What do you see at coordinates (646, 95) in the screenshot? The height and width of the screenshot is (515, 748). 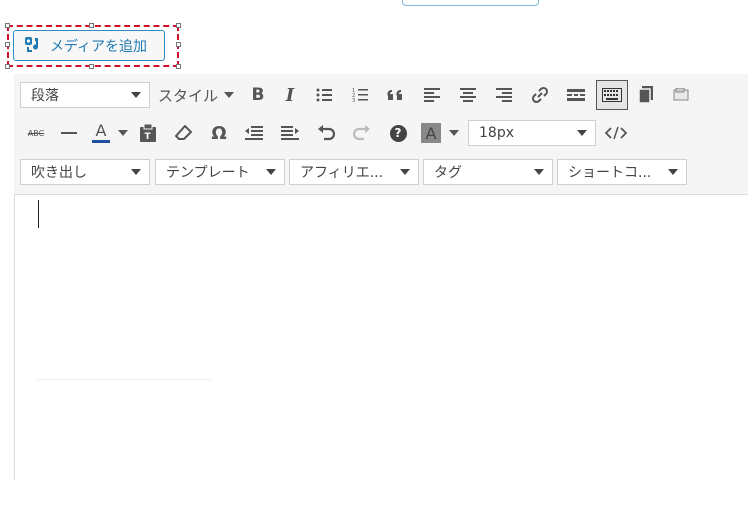 I see `copy-icon` at bounding box center [646, 95].